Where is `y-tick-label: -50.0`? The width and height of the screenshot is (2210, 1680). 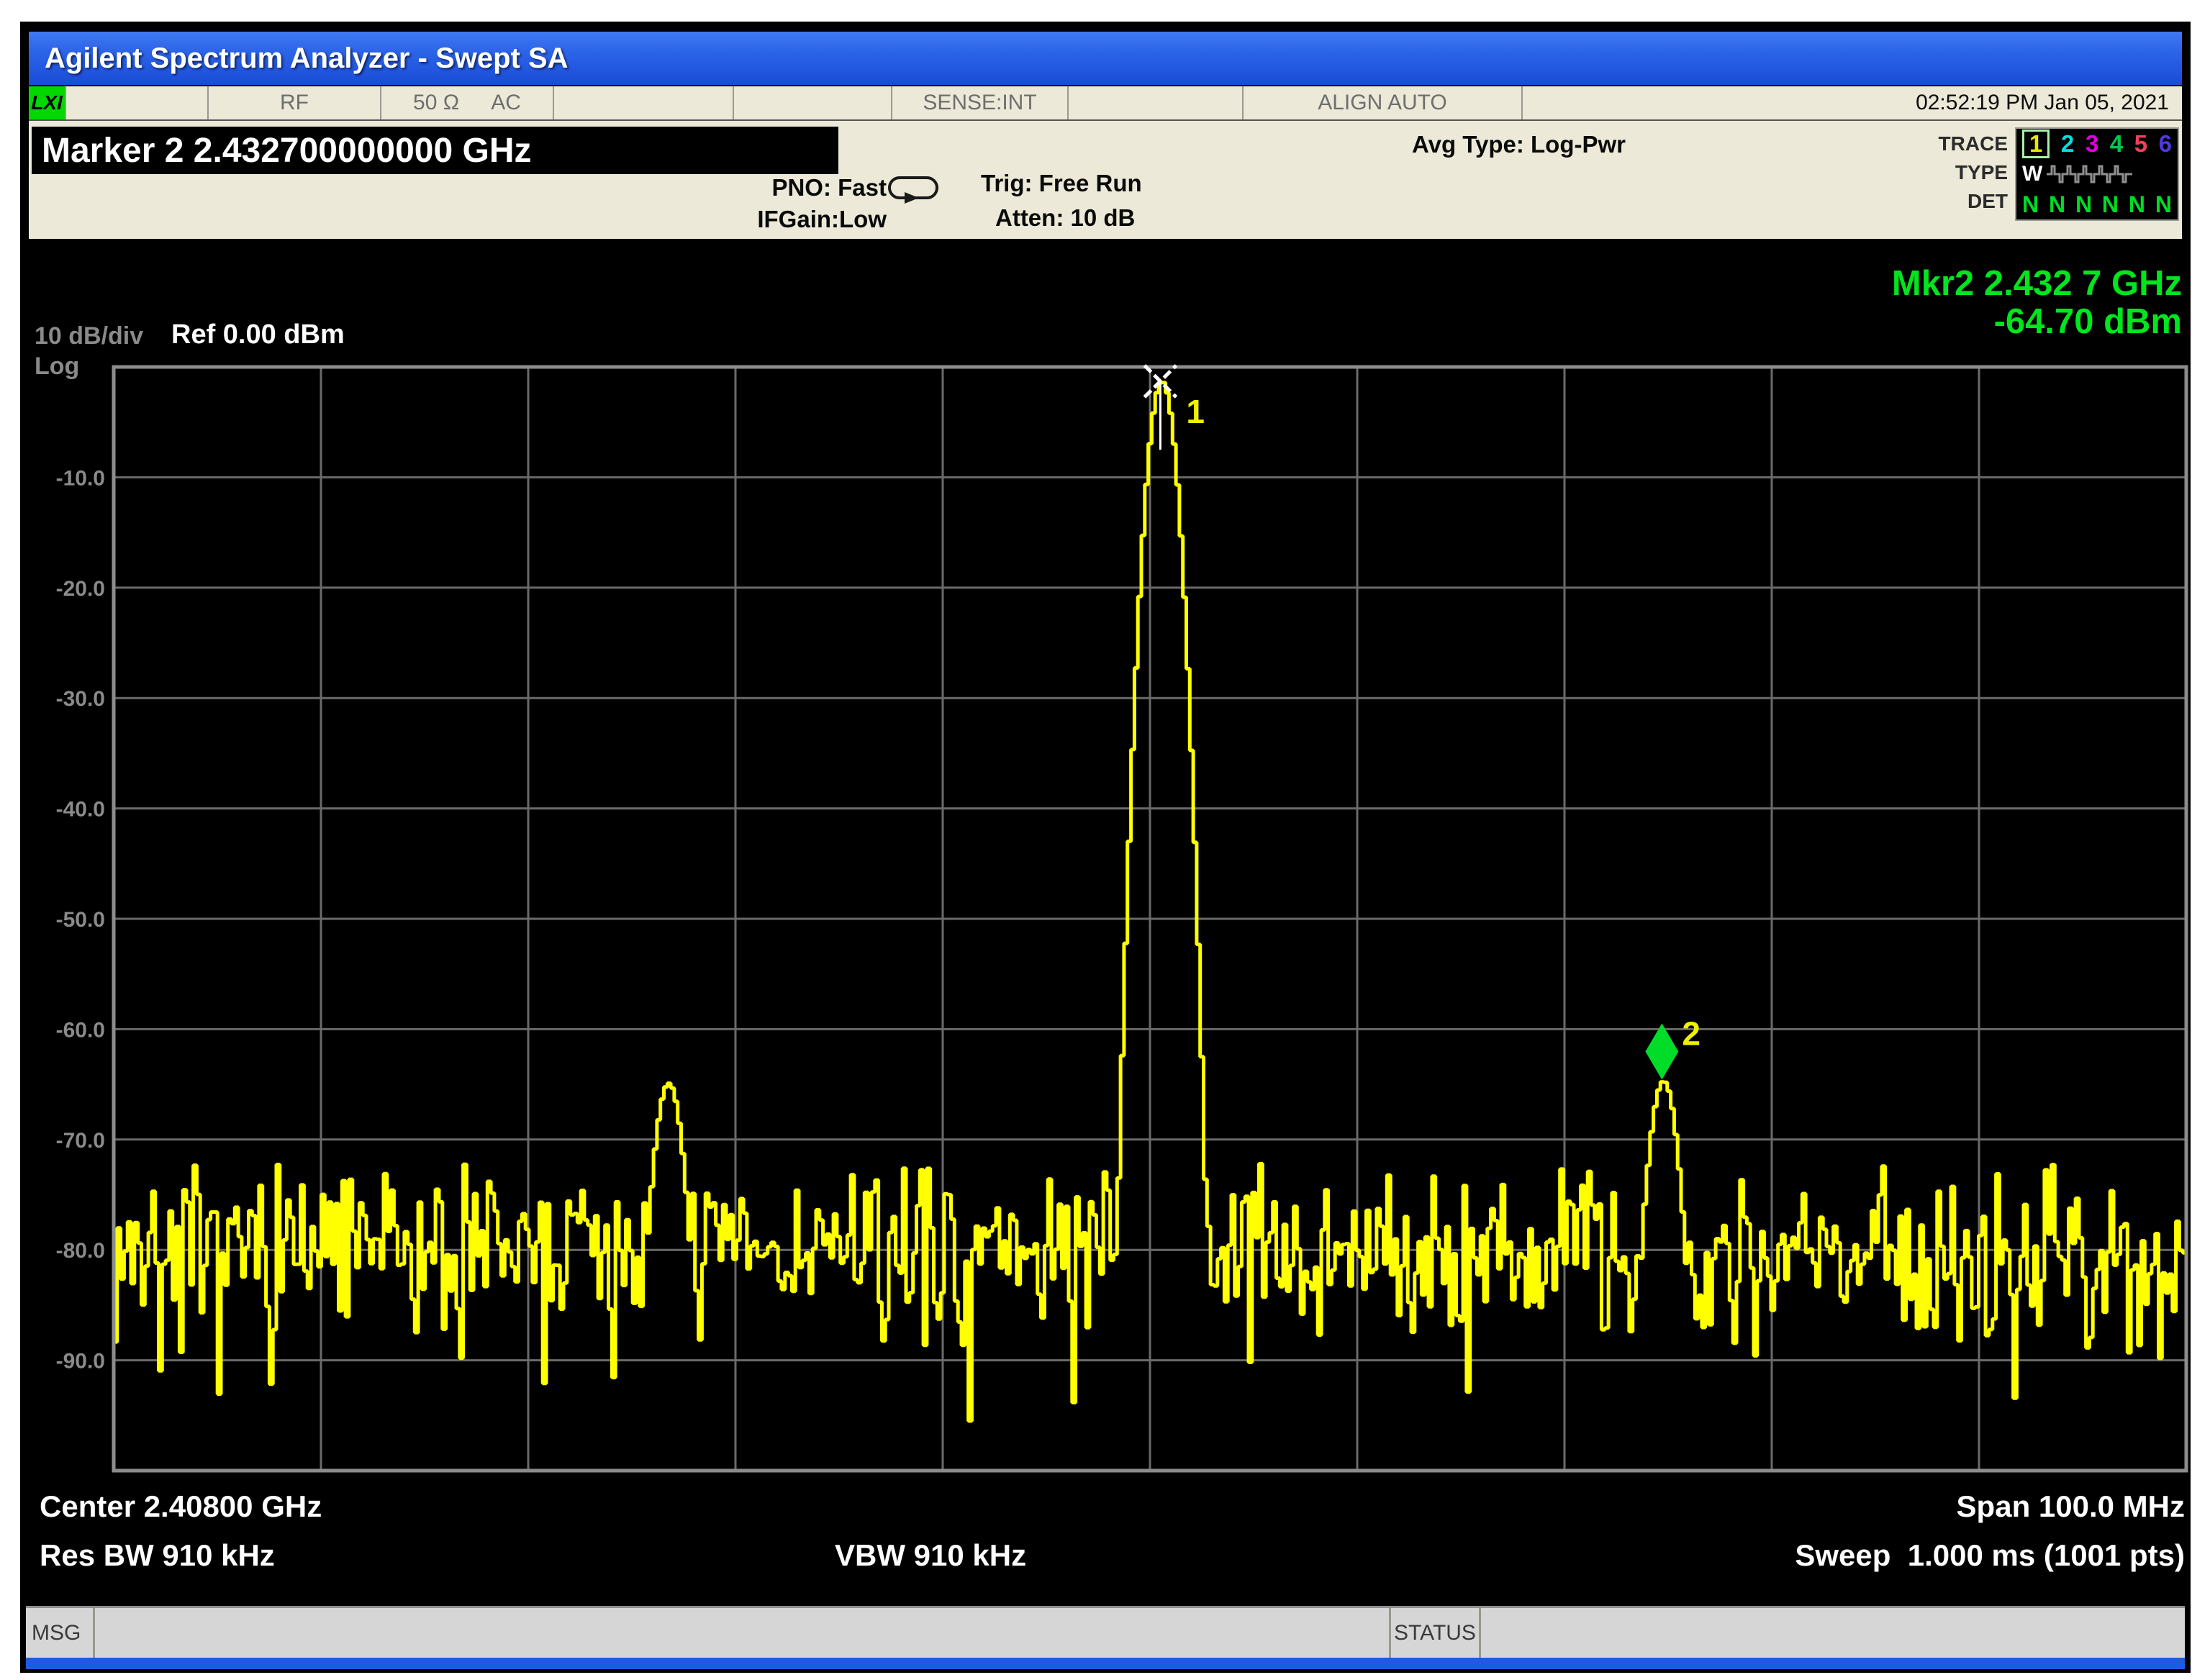 y-tick-label: -50.0 is located at coordinates (80, 920).